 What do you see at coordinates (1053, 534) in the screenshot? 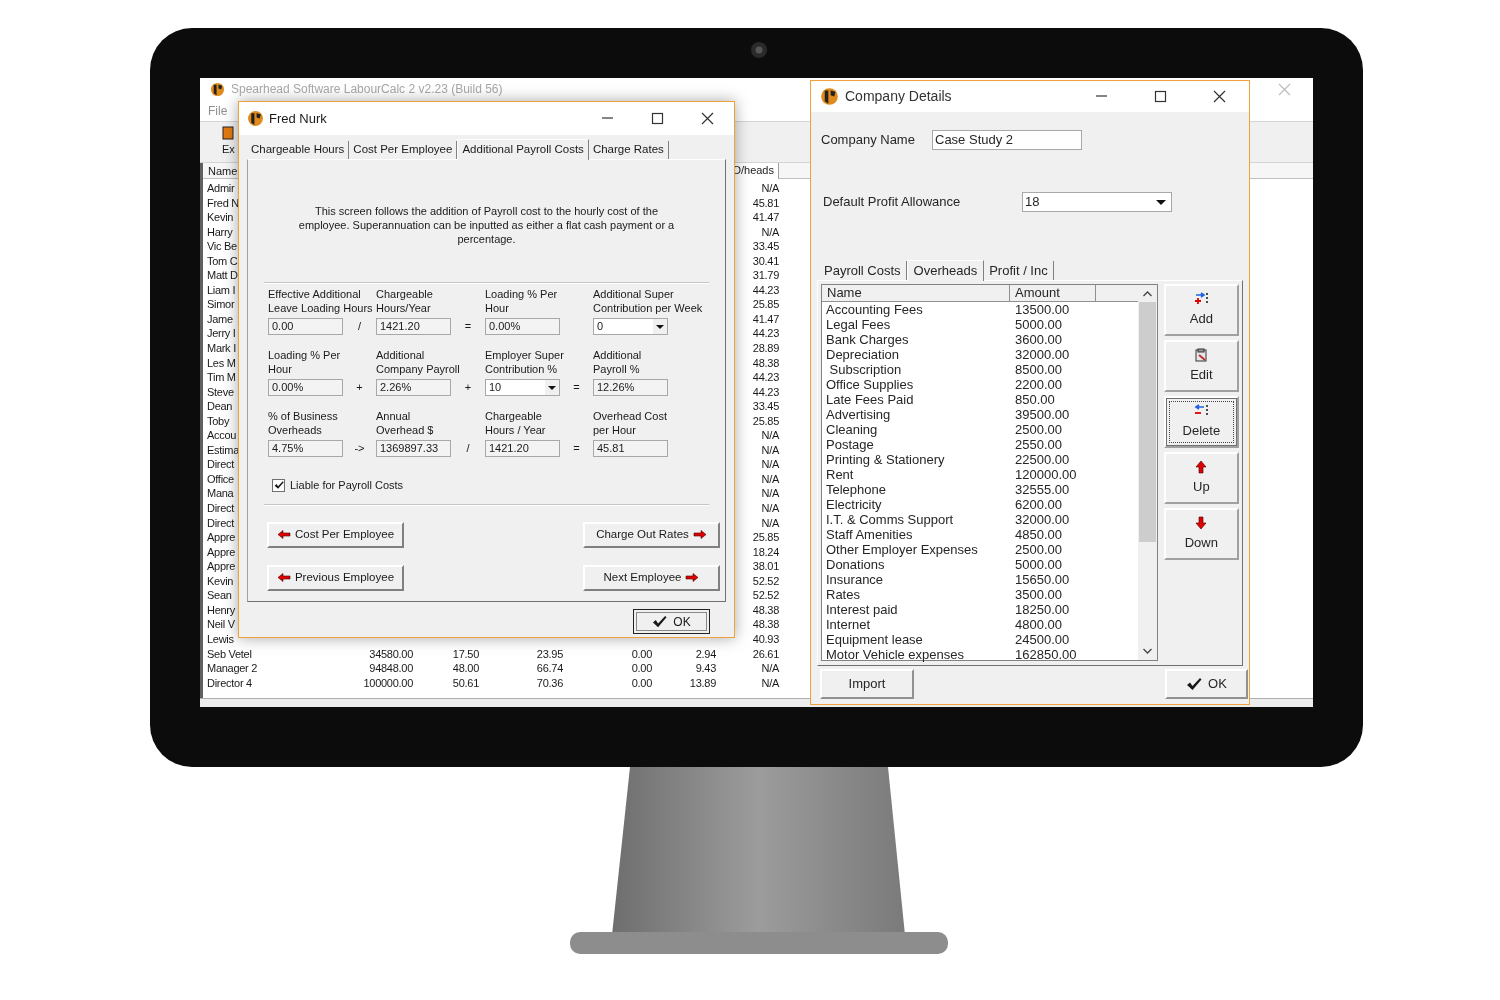
I see `list-cell: 4850.00` at bounding box center [1053, 534].